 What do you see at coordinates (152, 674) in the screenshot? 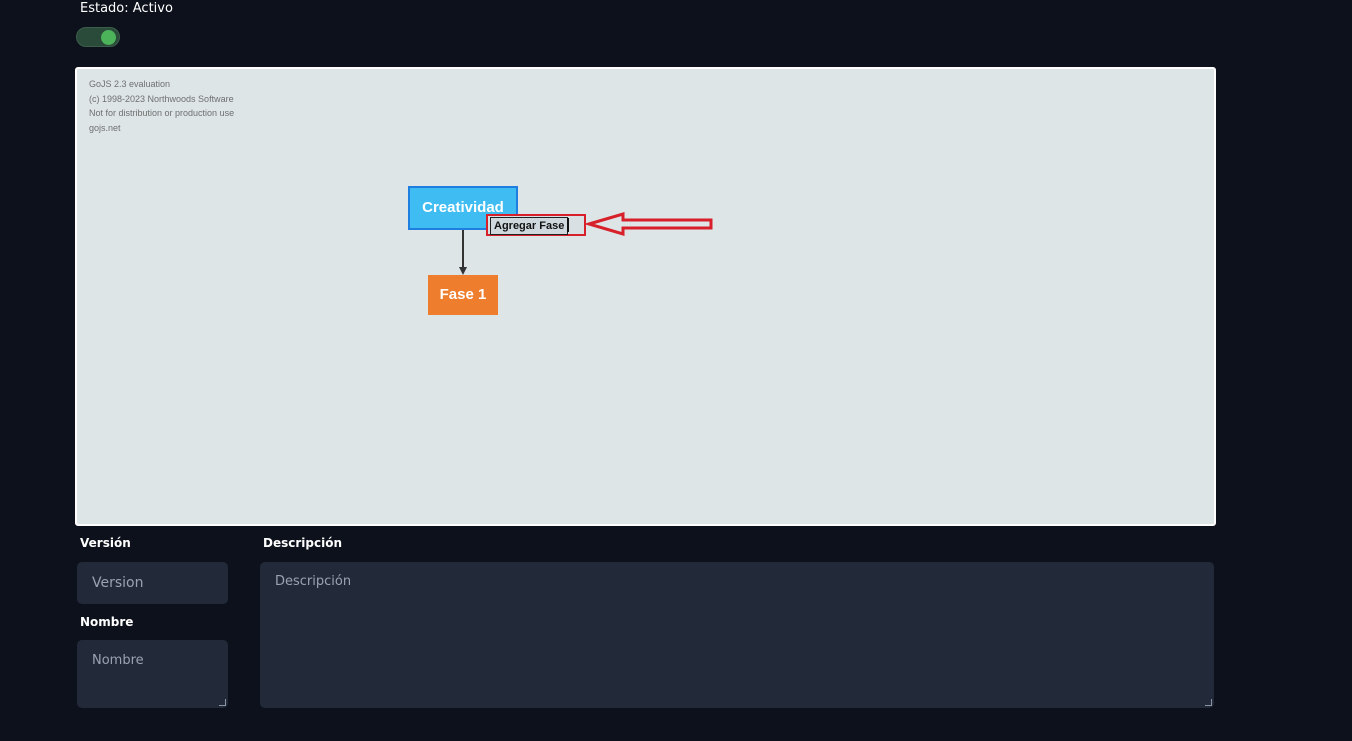
I see `nombre-textarea: Nombre` at bounding box center [152, 674].